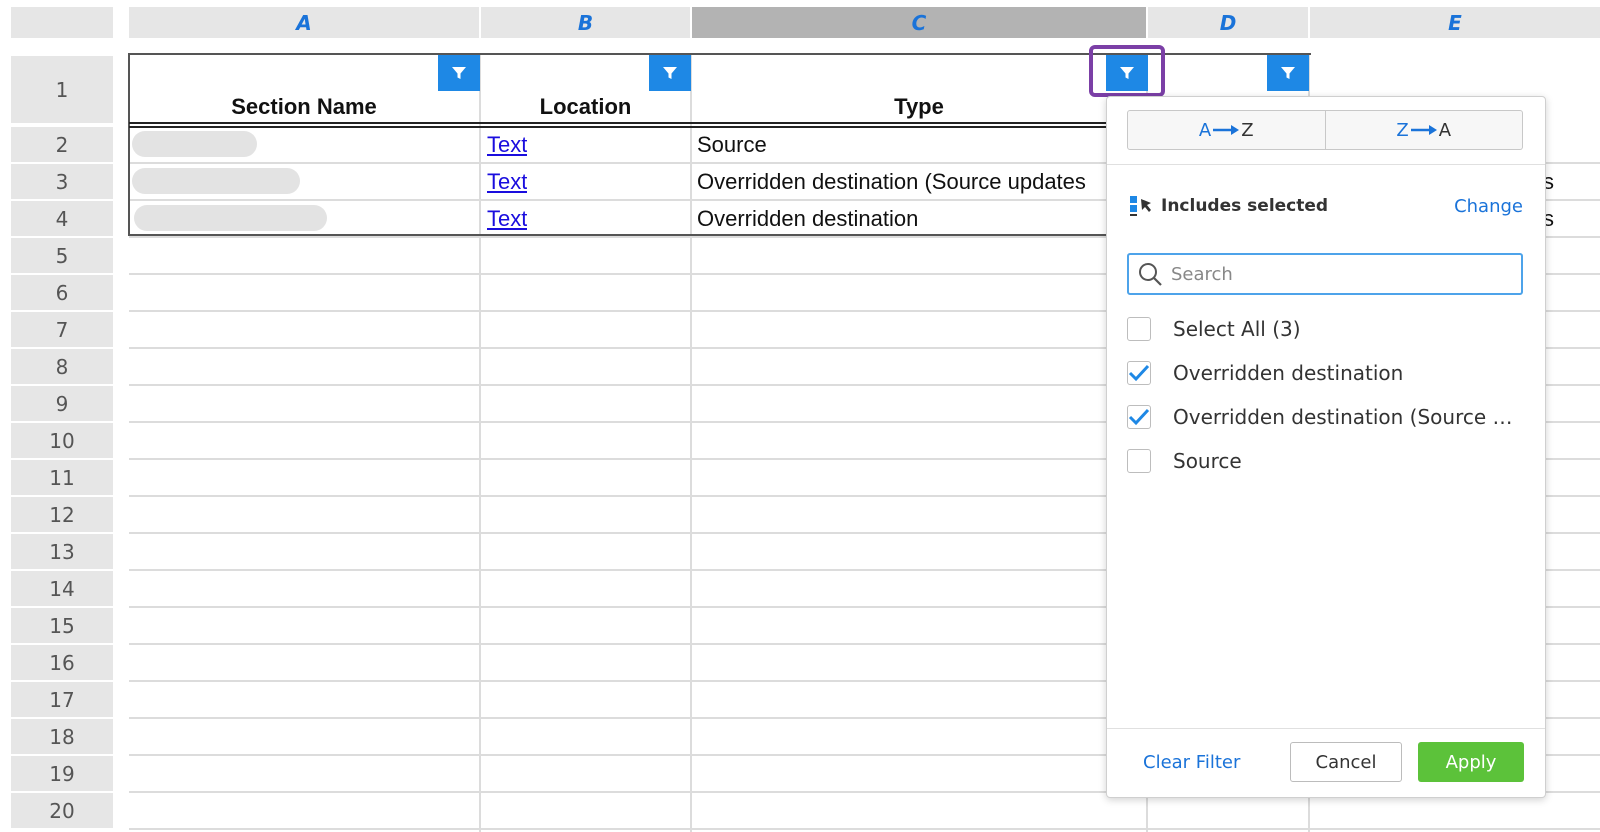 The height and width of the screenshot is (832, 1600). I want to click on row-header-3: 3, so click(62, 181).